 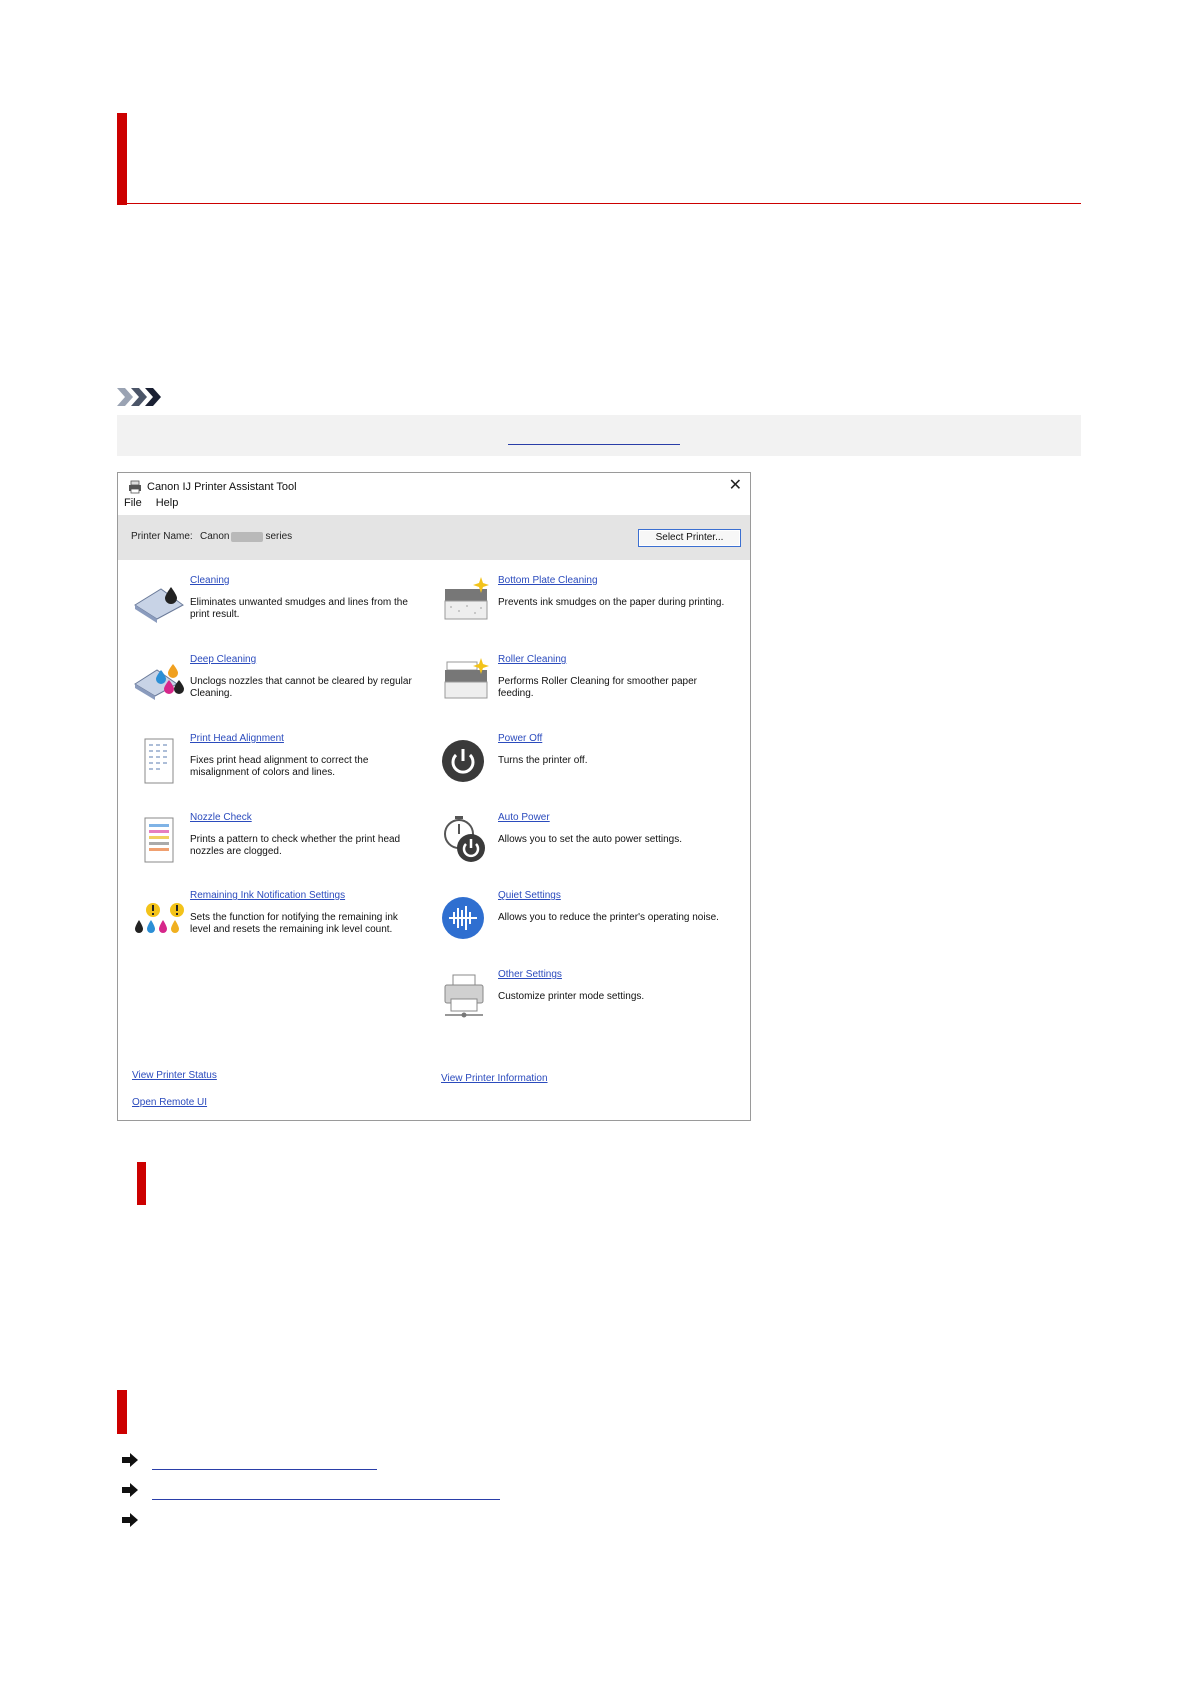 I want to click on printer-app-icon, so click(x=135, y=487).